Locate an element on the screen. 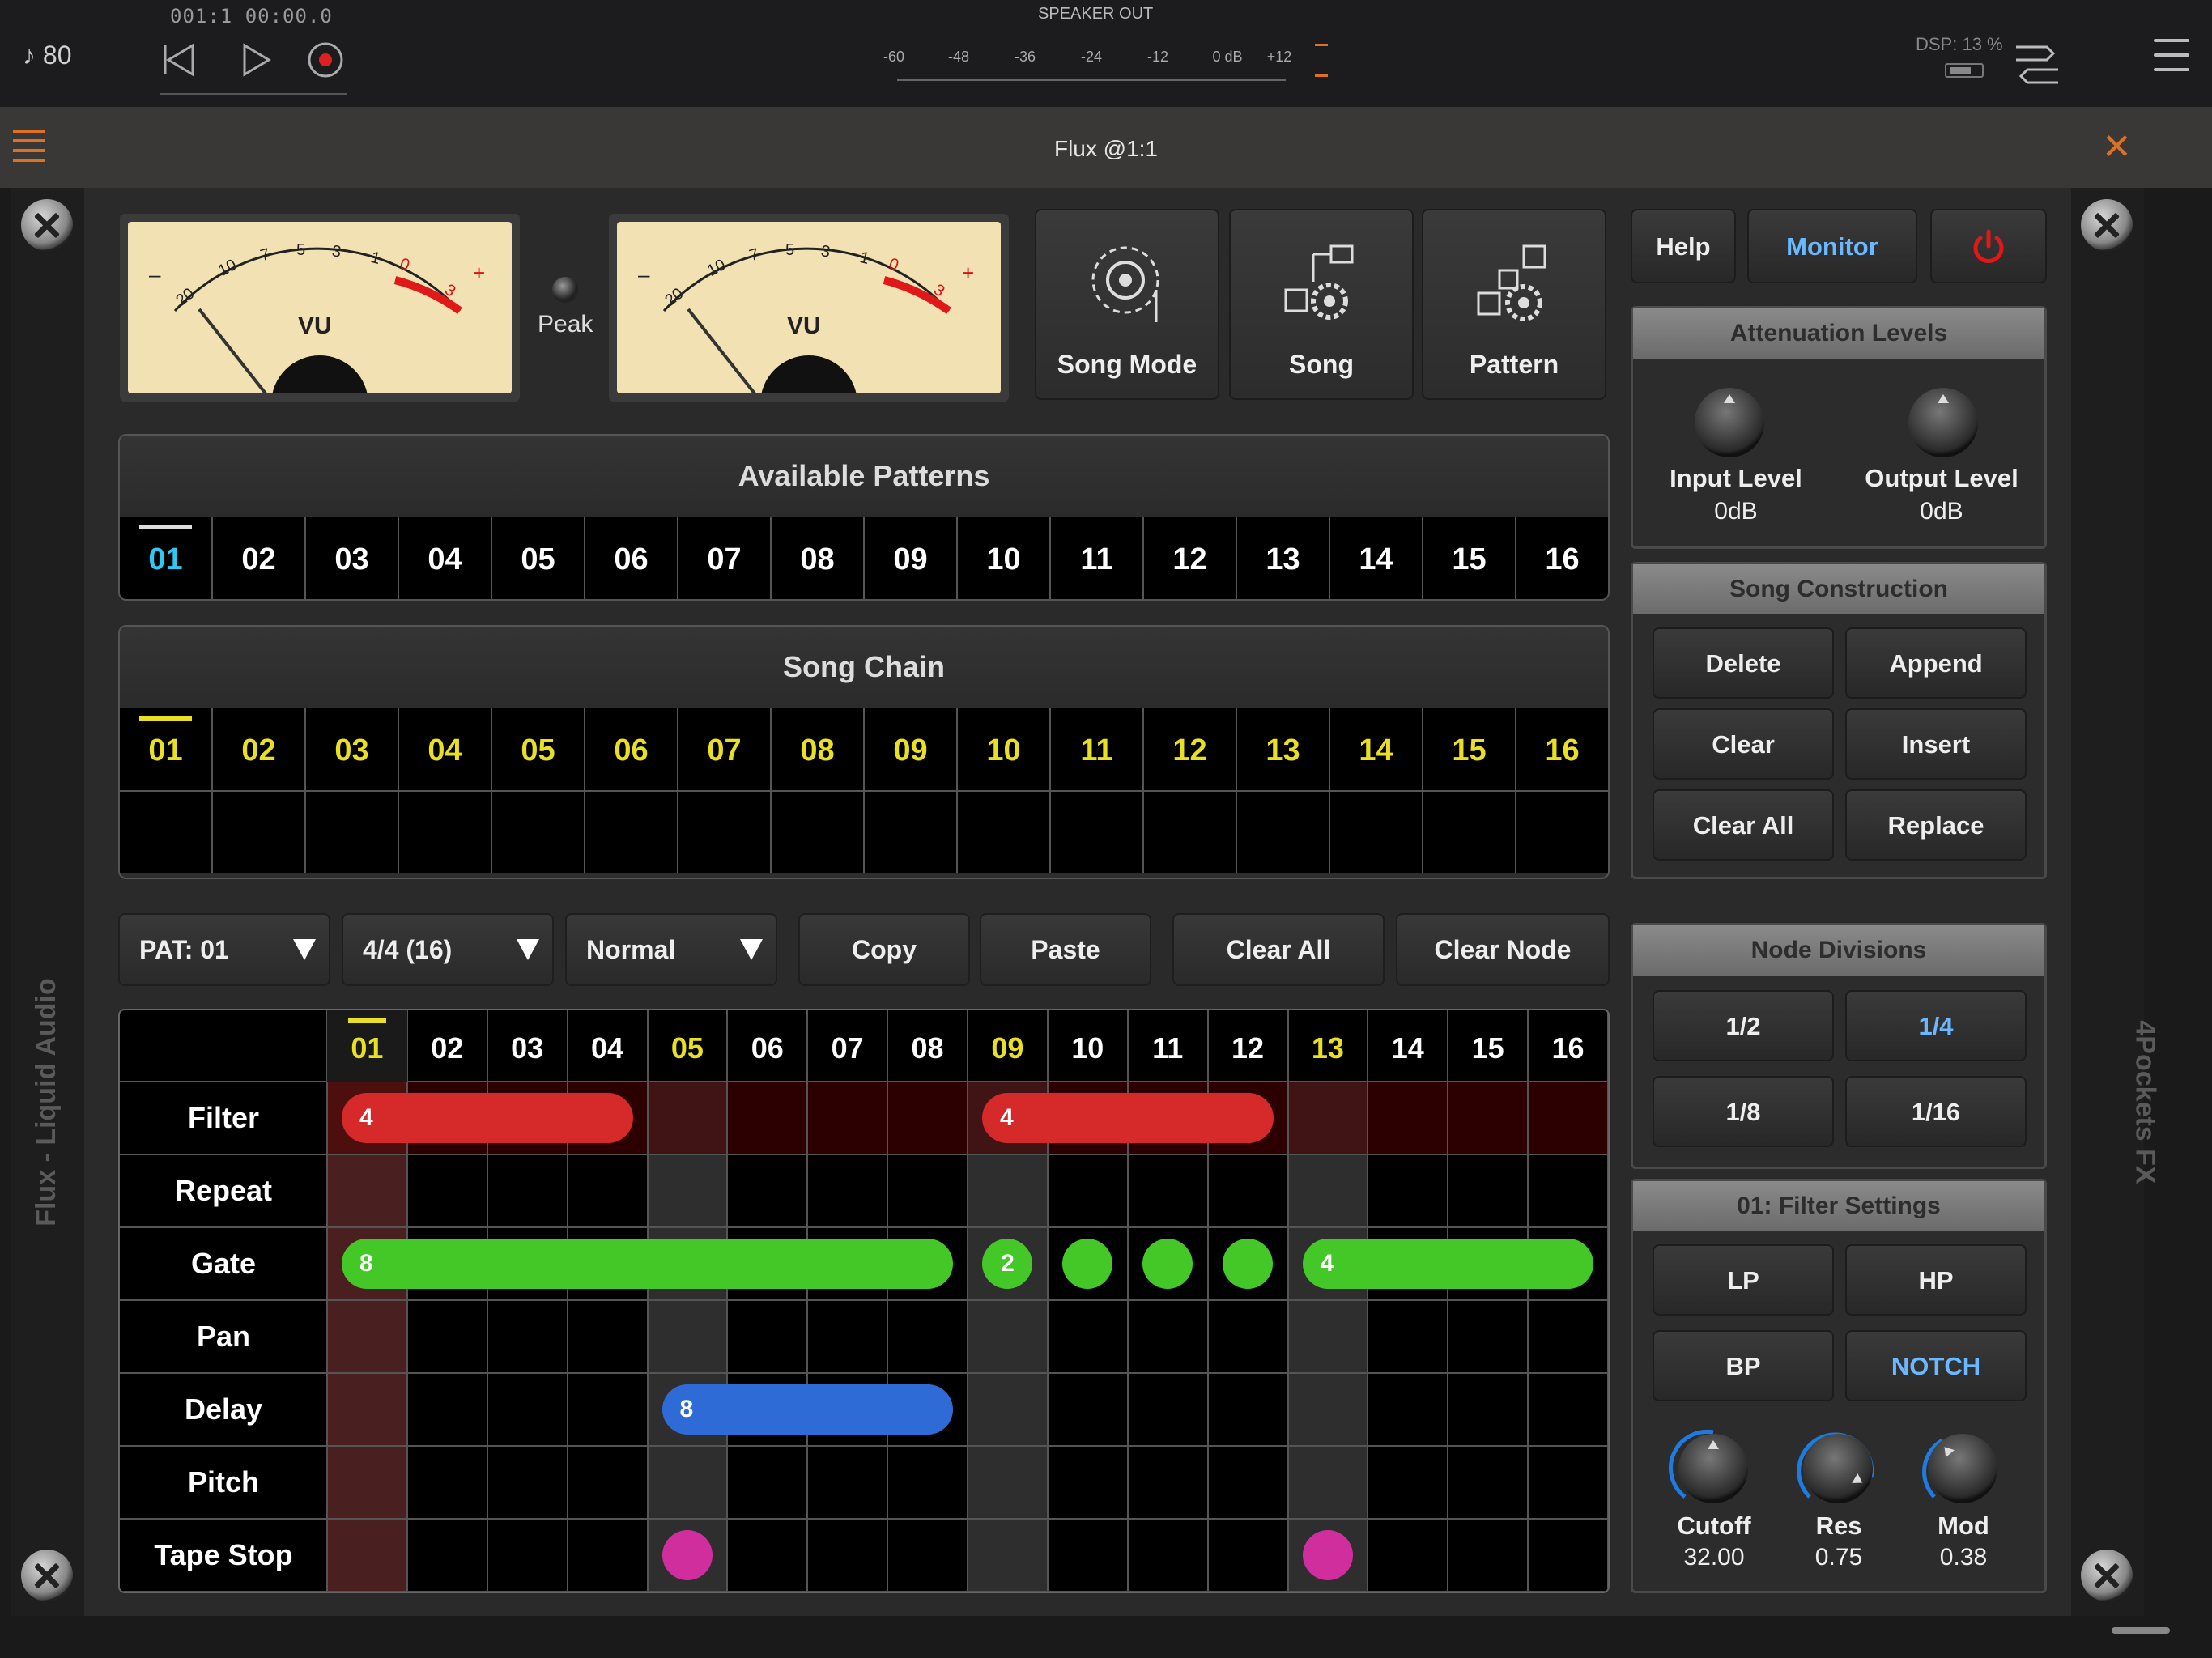 The width and height of the screenshot is (2212, 1658). division-quarter-button: 1/4 is located at coordinates (1936, 1025).